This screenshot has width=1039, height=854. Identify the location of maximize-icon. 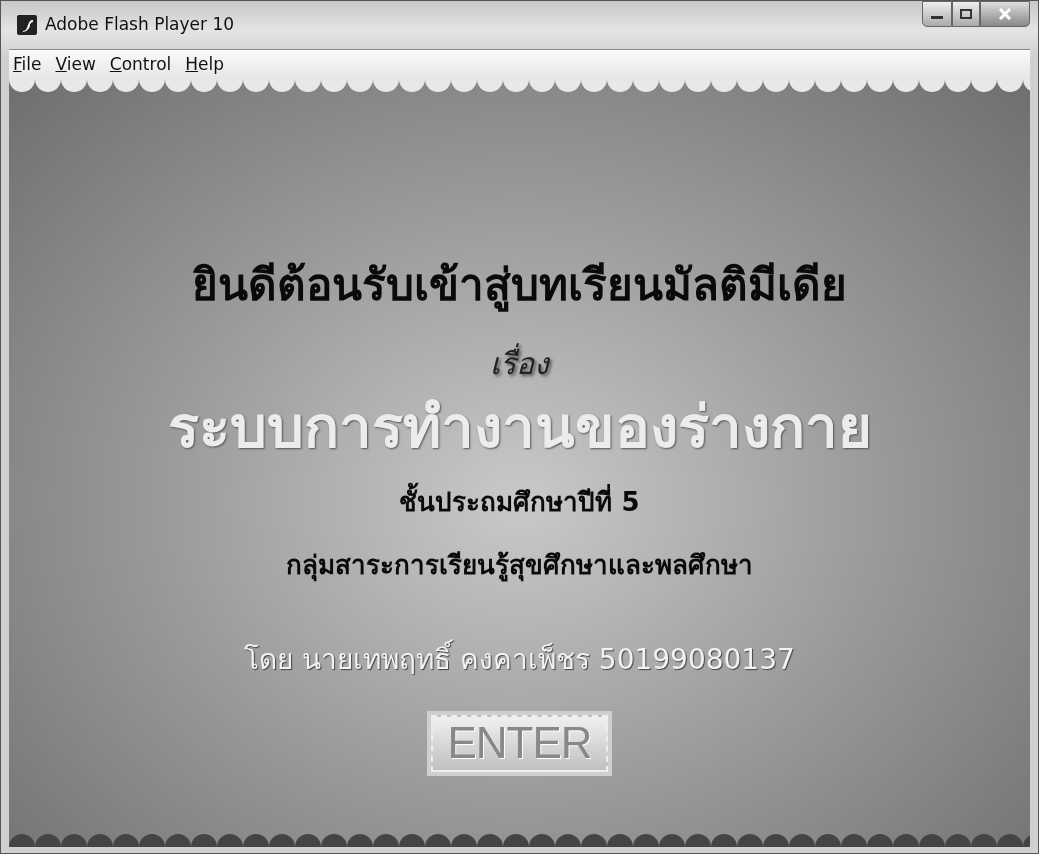
(966, 14).